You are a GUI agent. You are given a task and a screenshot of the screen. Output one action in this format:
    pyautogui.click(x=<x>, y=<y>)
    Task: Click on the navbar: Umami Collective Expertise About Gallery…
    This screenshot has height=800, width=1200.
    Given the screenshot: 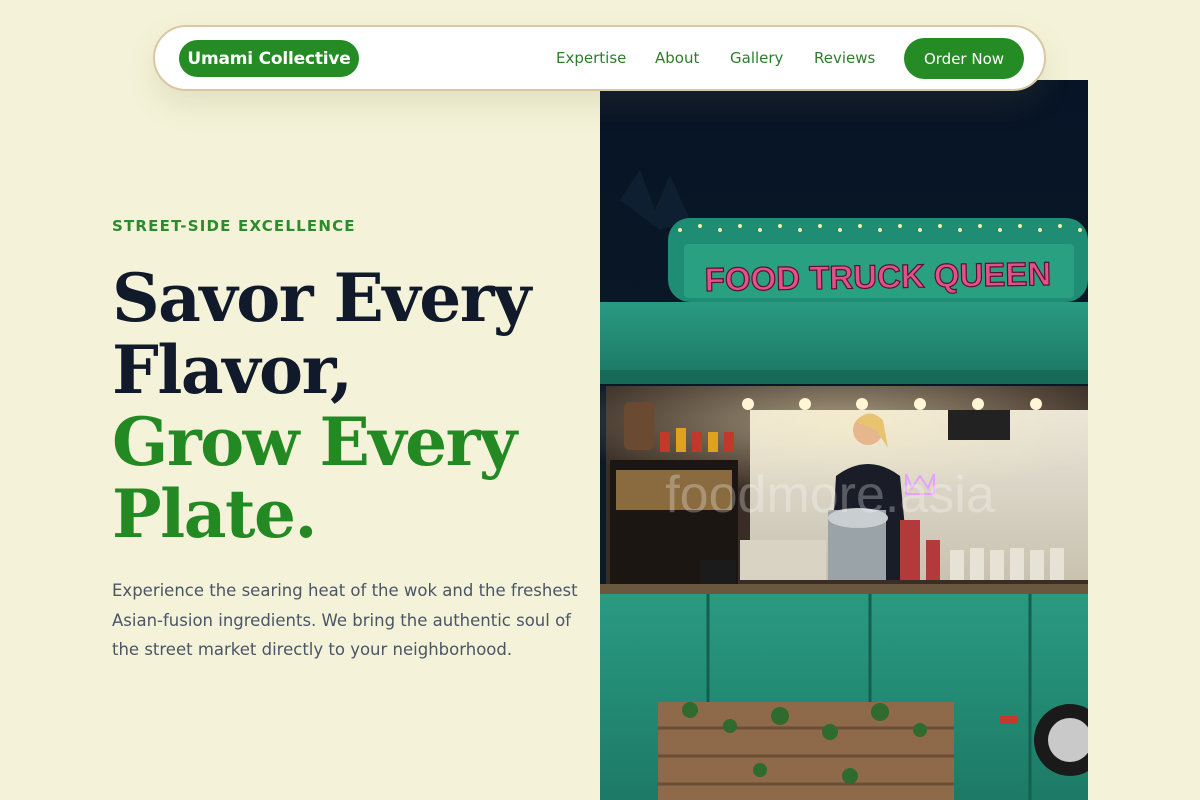 What is the action you would take?
    pyautogui.click(x=599, y=58)
    